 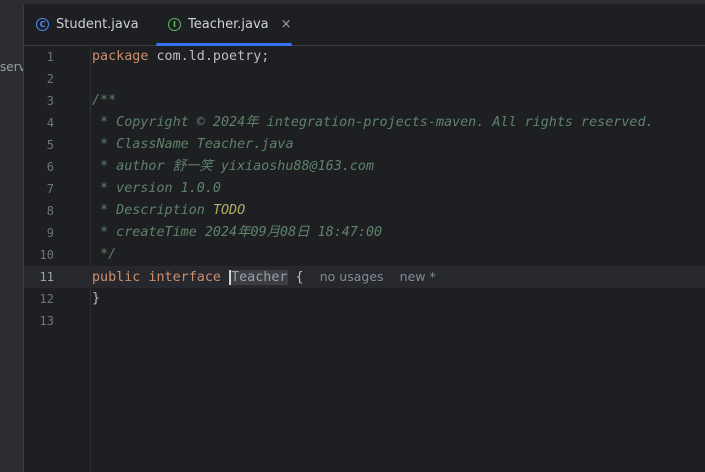 What do you see at coordinates (209, 56) in the screenshot?
I see `package-name: com.ld.poetry;` at bounding box center [209, 56].